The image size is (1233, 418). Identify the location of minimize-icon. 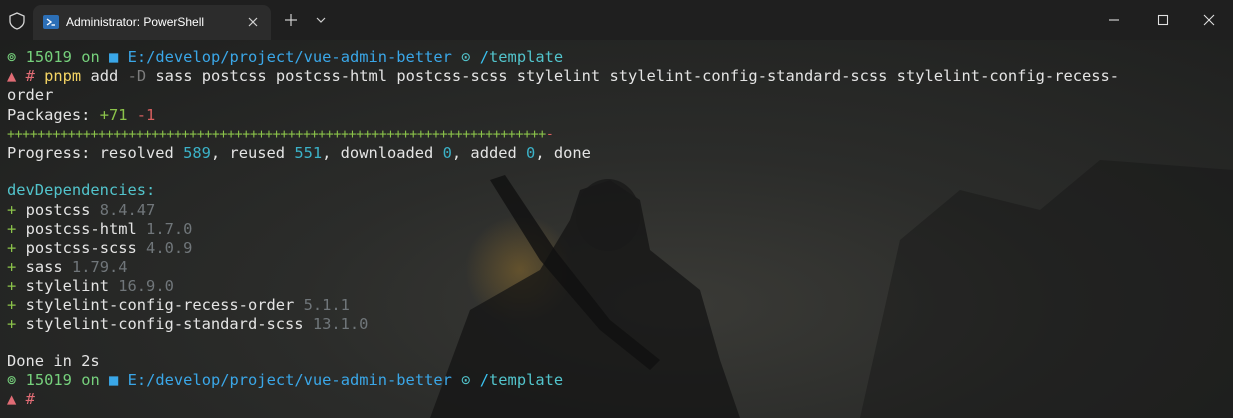
(1114, 20).